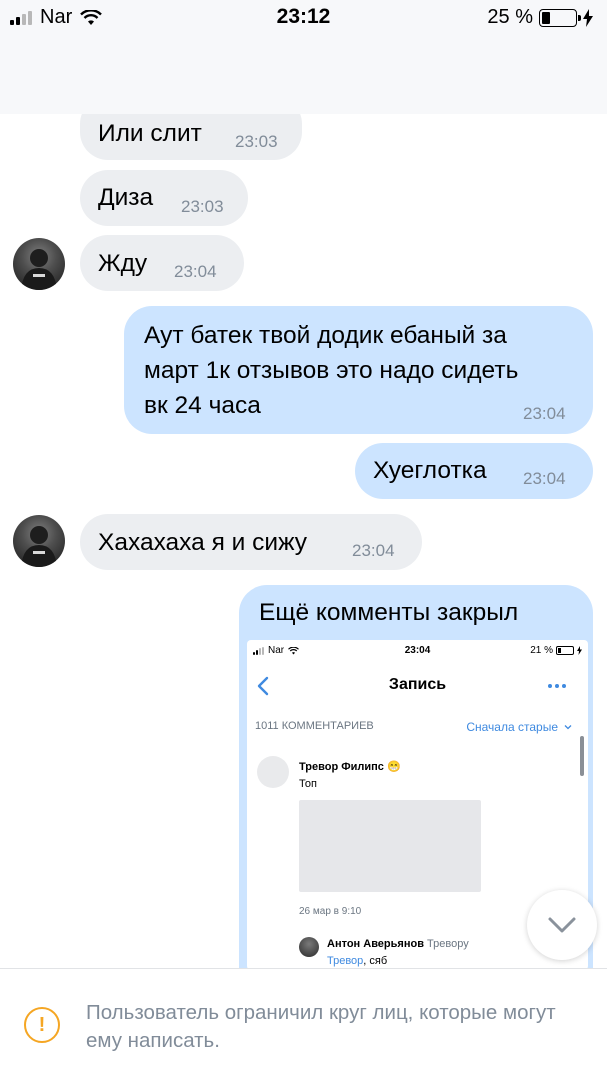 This screenshot has width=607, height=1080. Describe the element at coordinates (150, 133) in the screenshot. I see `message-text: Или слит` at that location.